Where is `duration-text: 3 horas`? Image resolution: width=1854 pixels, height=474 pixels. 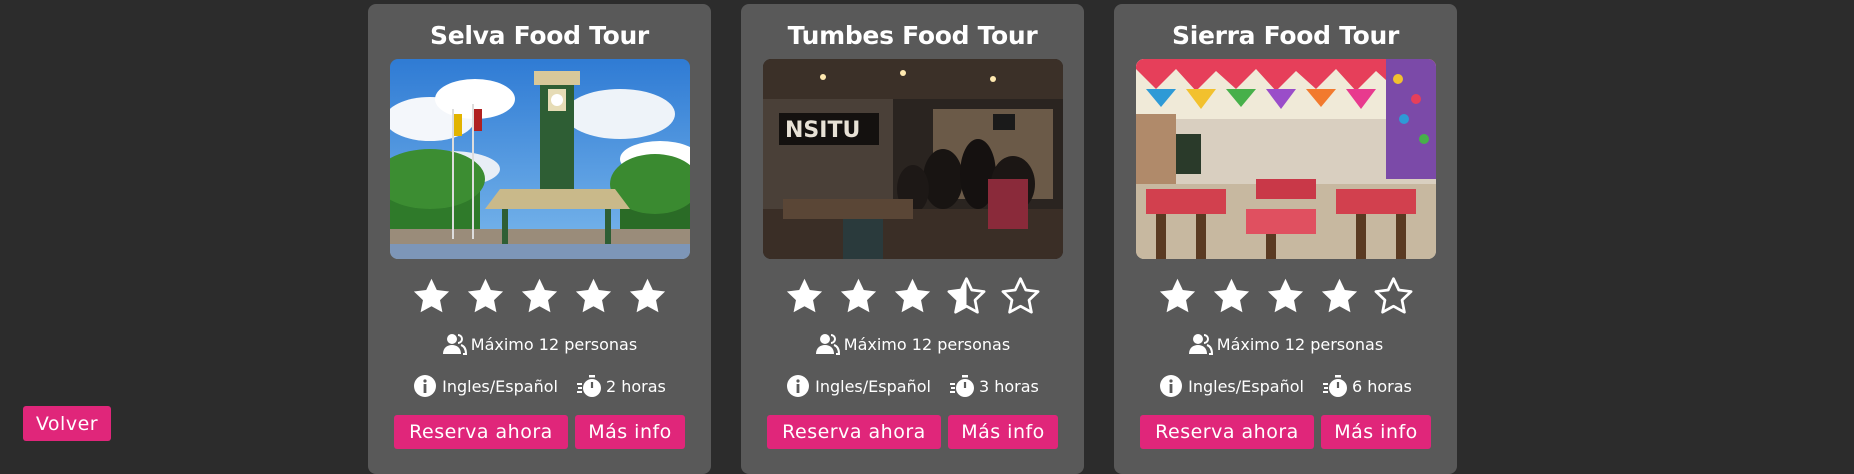
duration-text: 3 horas is located at coordinates (1008, 386).